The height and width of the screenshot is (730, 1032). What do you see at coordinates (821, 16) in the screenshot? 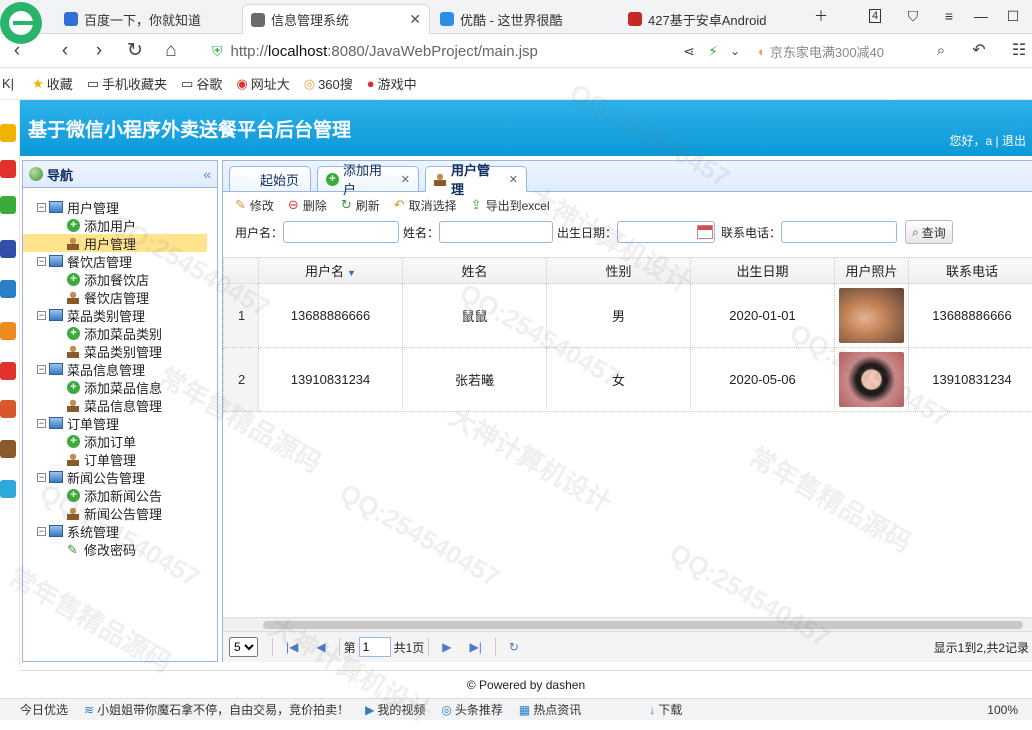
I see `new-tab-icon: ＋` at bounding box center [821, 16].